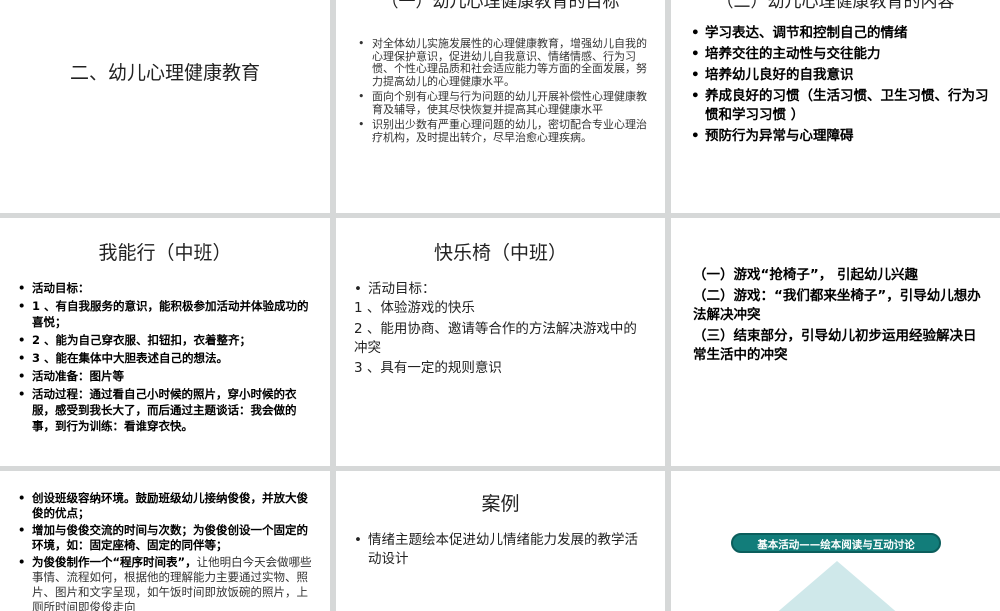  I want to click on goal-line: 1 、体验游戏的快乐, so click(414, 308).